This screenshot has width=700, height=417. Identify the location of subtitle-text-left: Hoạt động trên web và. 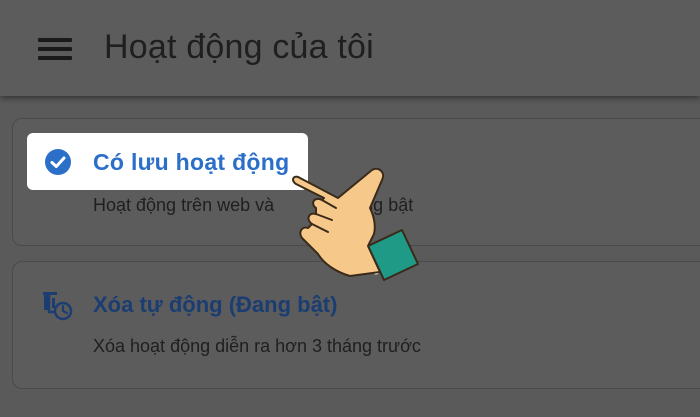
(184, 205).